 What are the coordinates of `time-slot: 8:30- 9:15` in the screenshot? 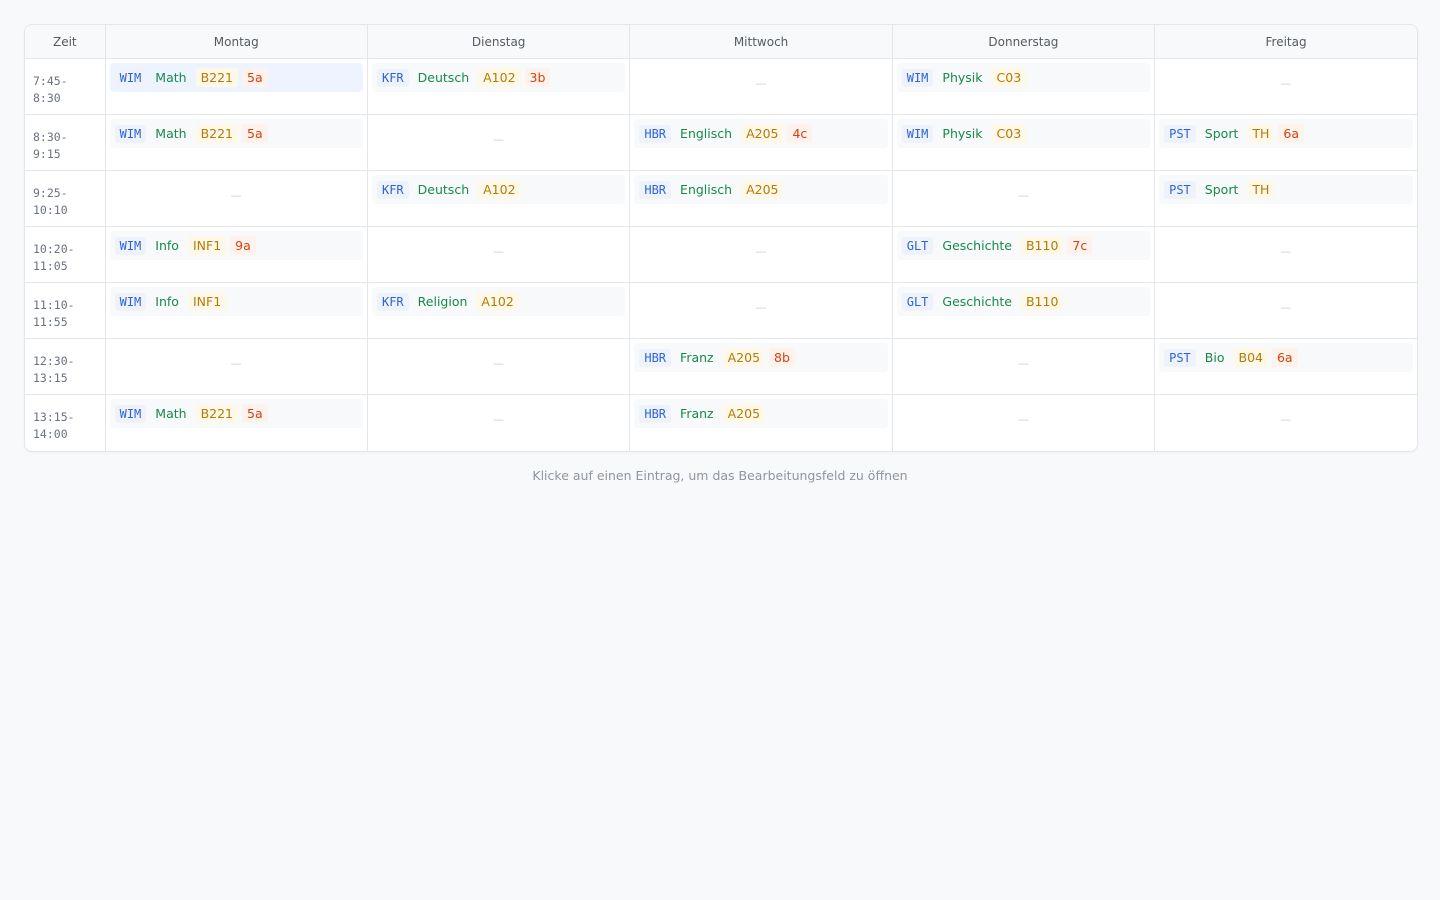 It's located at (65, 142).